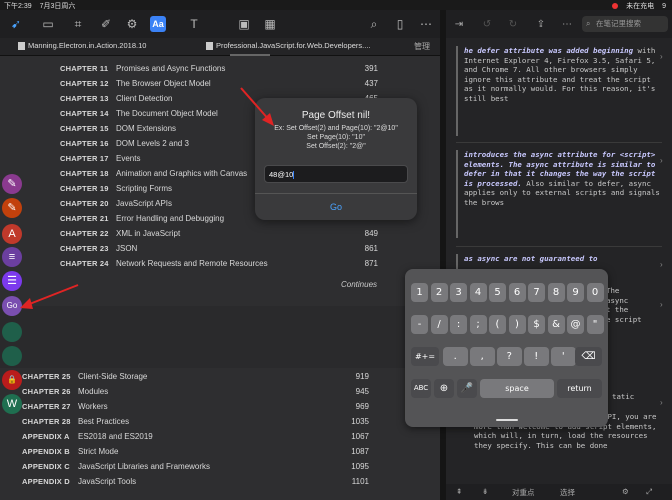 The height and width of the screenshot is (500, 672). What do you see at coordinates (637, 397) in the screenshot?
I see `note-card-partial: tatic` at bounding box center [637, 397].